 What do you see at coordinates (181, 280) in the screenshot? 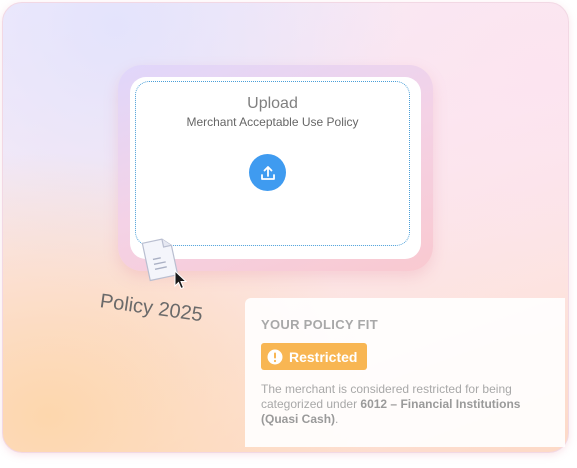
I see `pointer-cursor-icon` at bounding box center [181, 280].